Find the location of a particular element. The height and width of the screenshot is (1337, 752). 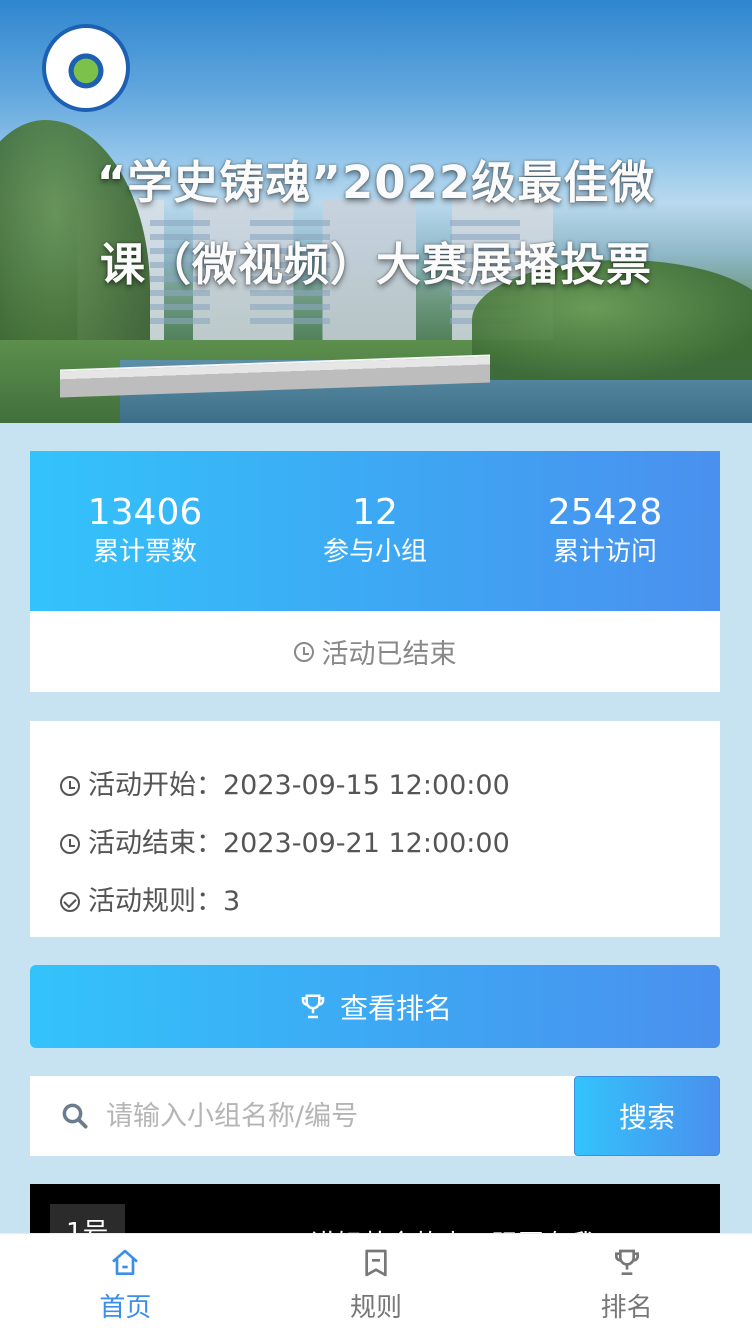

stat-groups: 12 参与小组 is located at coordinates (375, 531).